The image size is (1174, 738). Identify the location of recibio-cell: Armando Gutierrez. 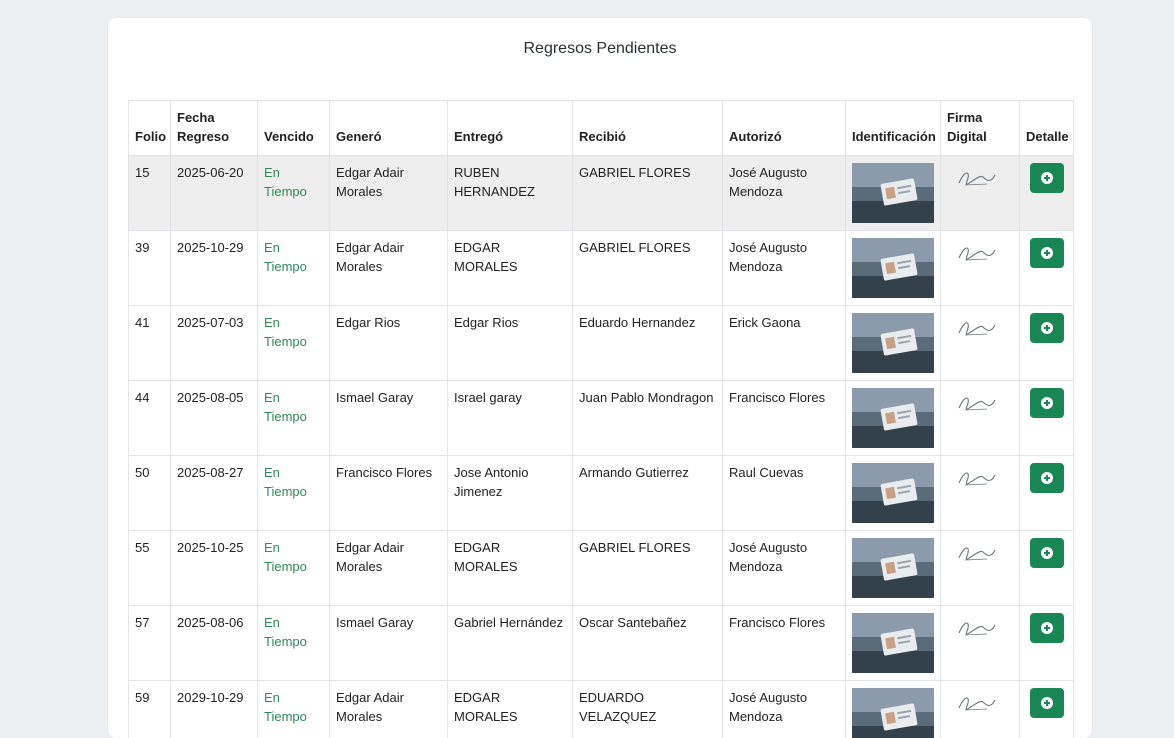
(648, 493).